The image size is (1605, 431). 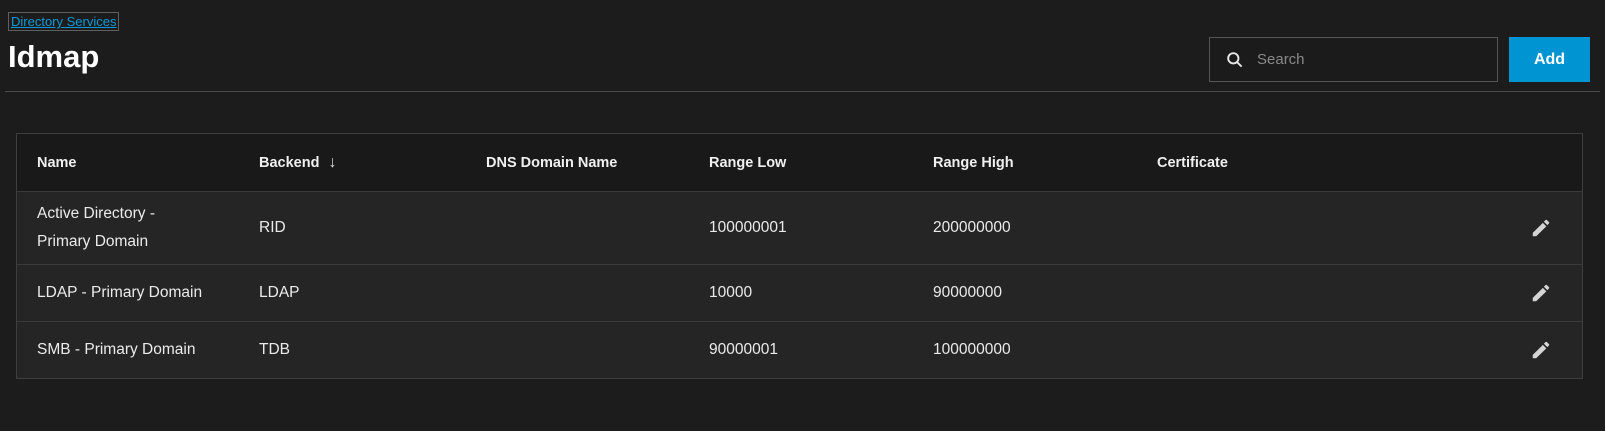 What do you see at coordinates (748, 227) in the screenshot?
I see `cell-range-low: 100000001` at bounding box center [748, 227].